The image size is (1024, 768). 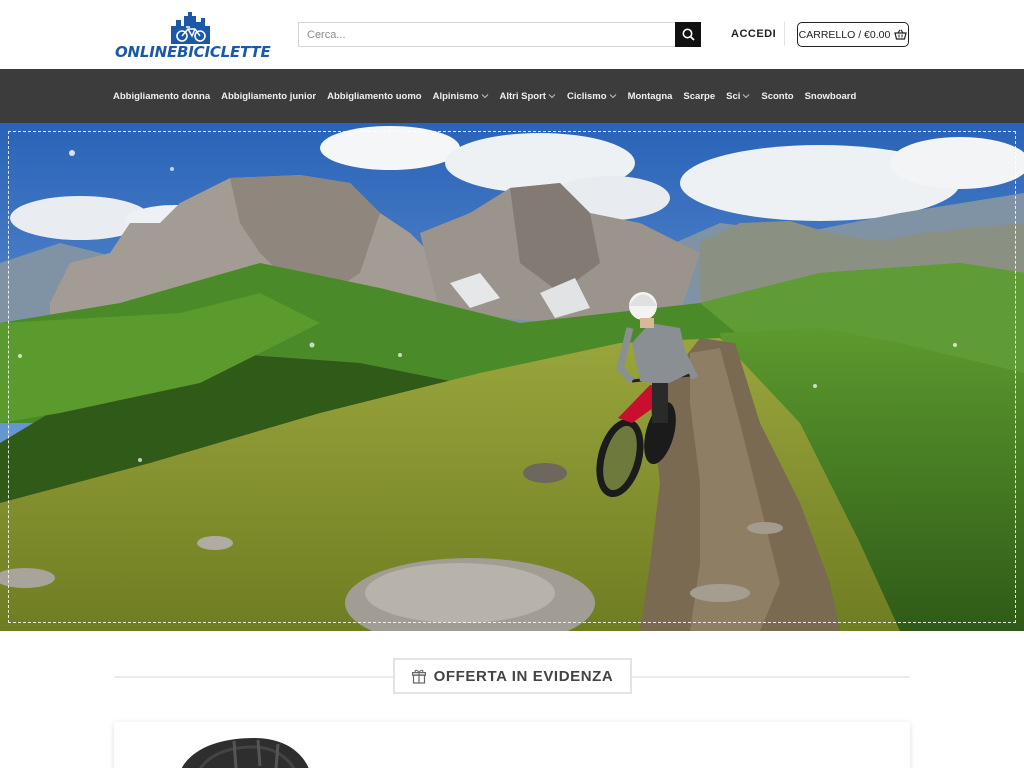 What do you see at coordinates (523, 676) in the screenshot?
I see `featured-offer-title: OFFERTA IN EVIDENZA` at bounding box center [523, 676].